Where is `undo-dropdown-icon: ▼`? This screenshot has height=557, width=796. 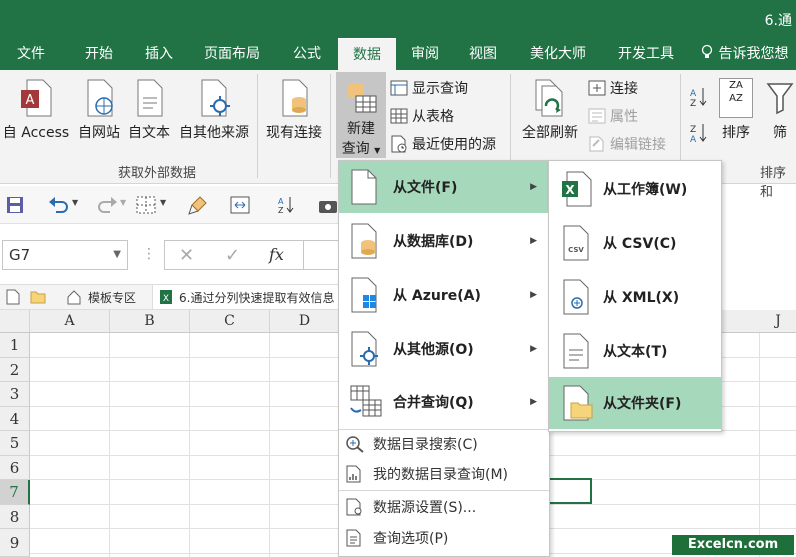
undo-dropdown-icon: ▼ is located at coordinates (75, 202).